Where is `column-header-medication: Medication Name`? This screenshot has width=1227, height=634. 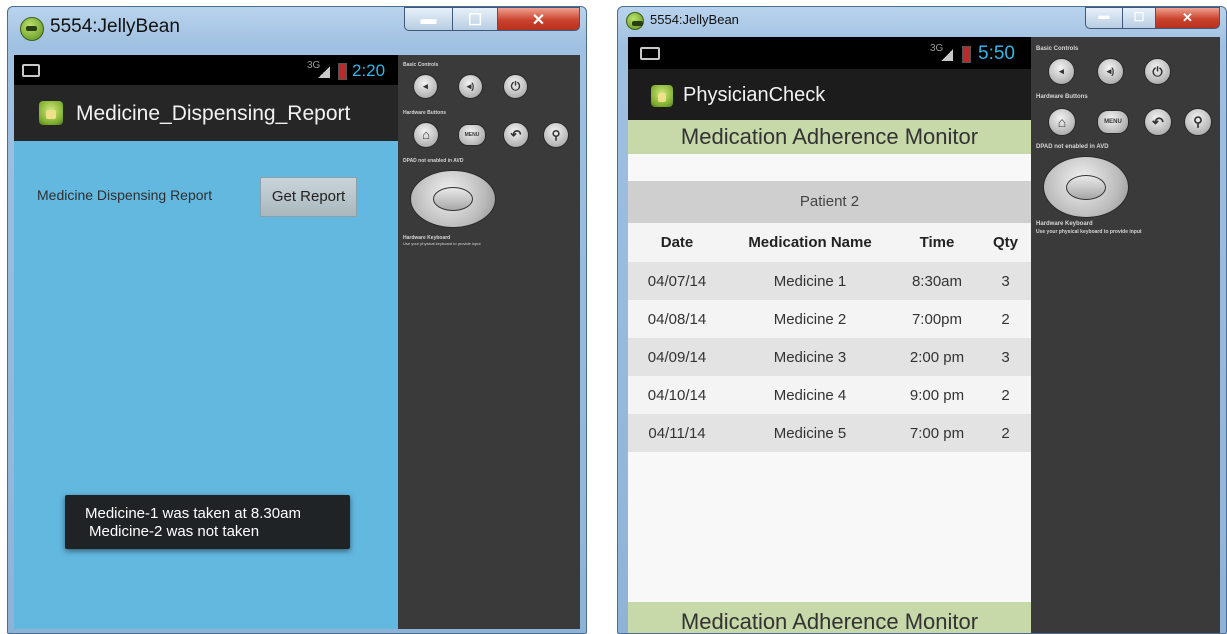
column-header-medication: Medication Name is located at coordinates (810, 242).